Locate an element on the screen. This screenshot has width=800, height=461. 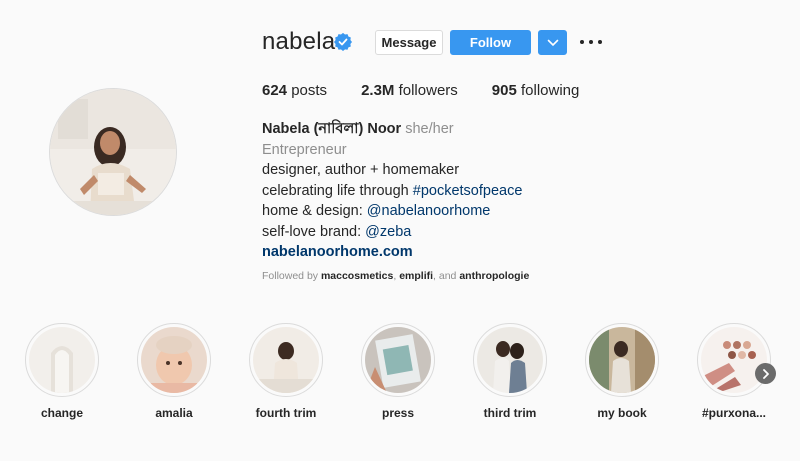
followers-label: followers is located at coordinates (428, 90).